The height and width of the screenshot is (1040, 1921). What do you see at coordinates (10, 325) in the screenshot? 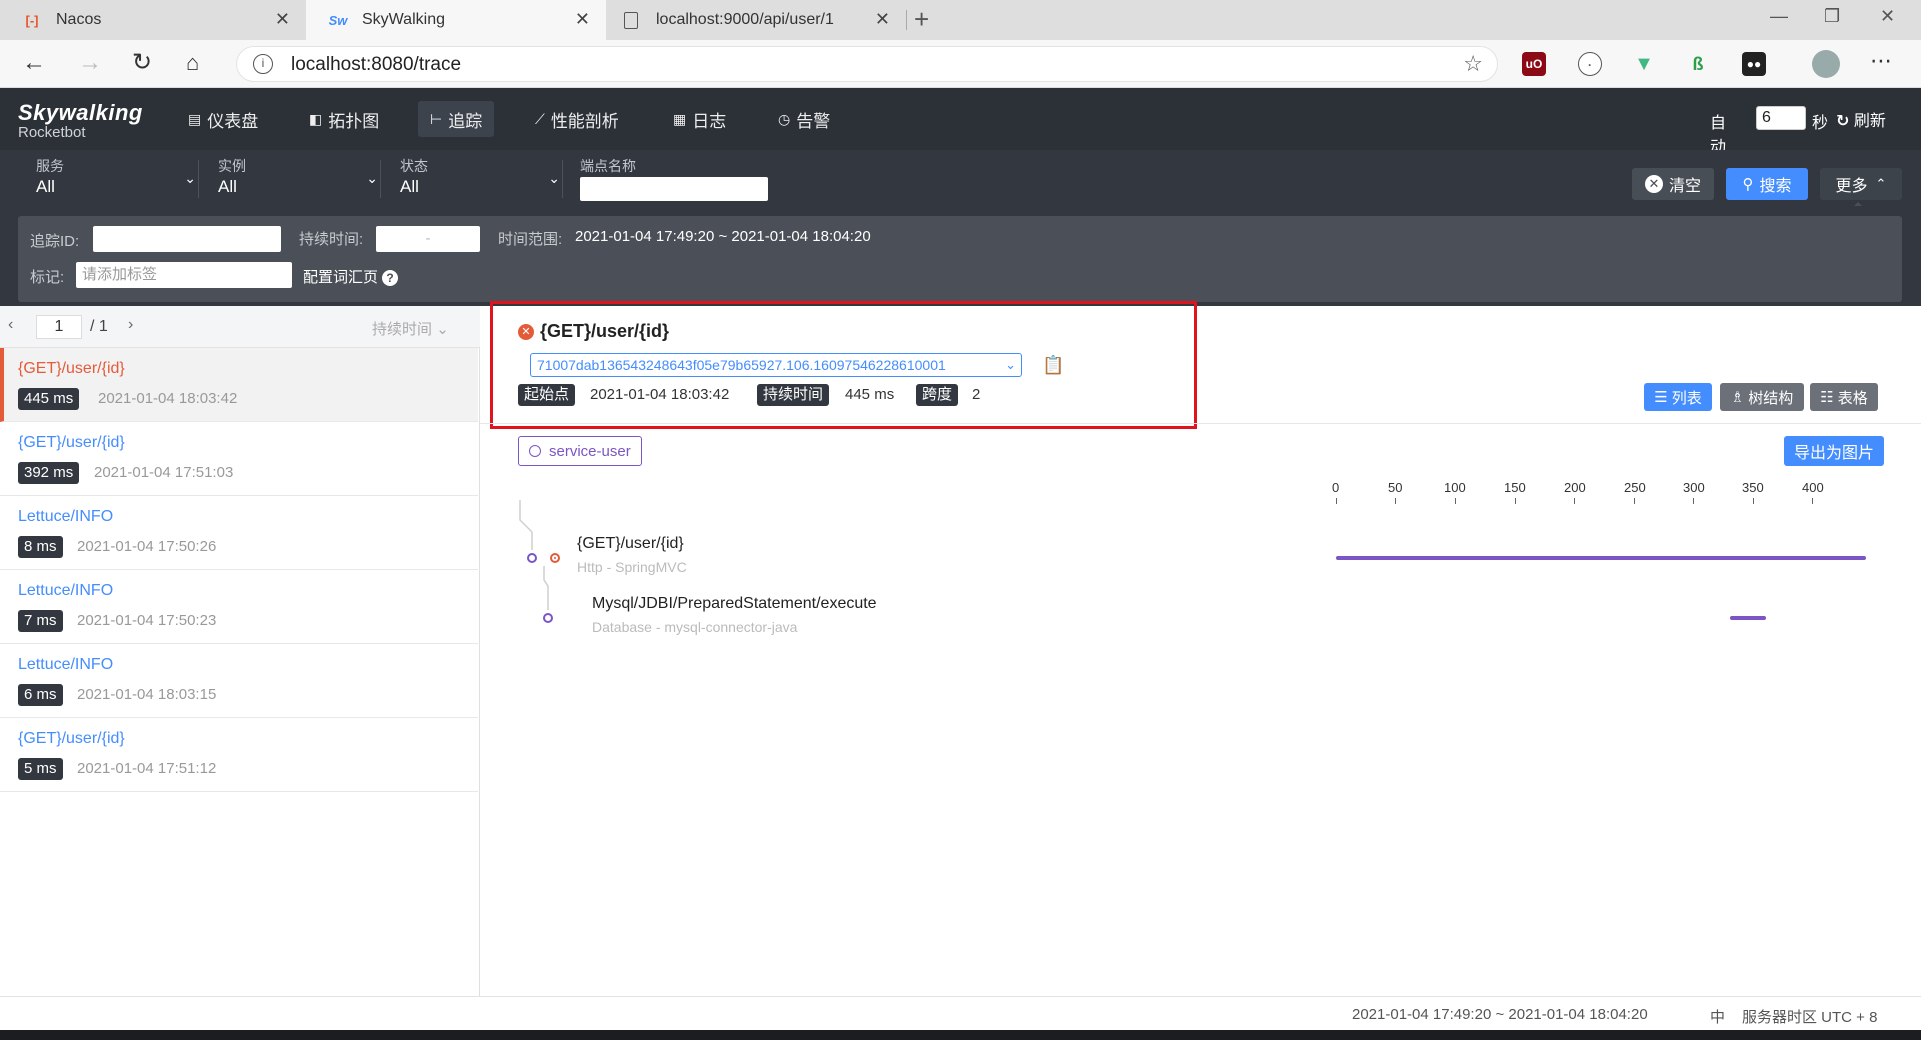
I see `chevron-left-icon: ‹` at bounding box center [10, 325].